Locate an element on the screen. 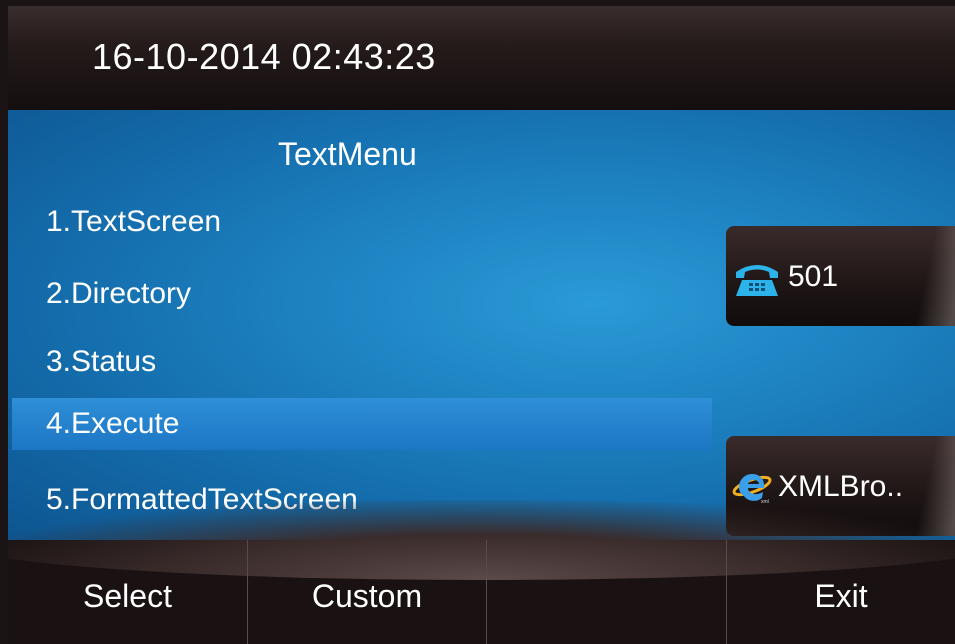 Image resolution: width=955 pixels, height=644 pixels. select-button-label: Select is located at coordinates (127, 596).